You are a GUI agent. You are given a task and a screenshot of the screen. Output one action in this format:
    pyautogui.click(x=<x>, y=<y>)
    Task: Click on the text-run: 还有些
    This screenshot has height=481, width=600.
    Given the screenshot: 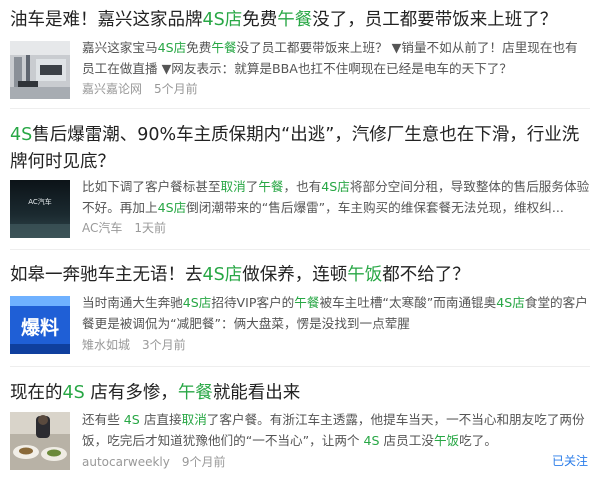 What is the action you would take?
    pyautogui.click(x=103, y=419)
    